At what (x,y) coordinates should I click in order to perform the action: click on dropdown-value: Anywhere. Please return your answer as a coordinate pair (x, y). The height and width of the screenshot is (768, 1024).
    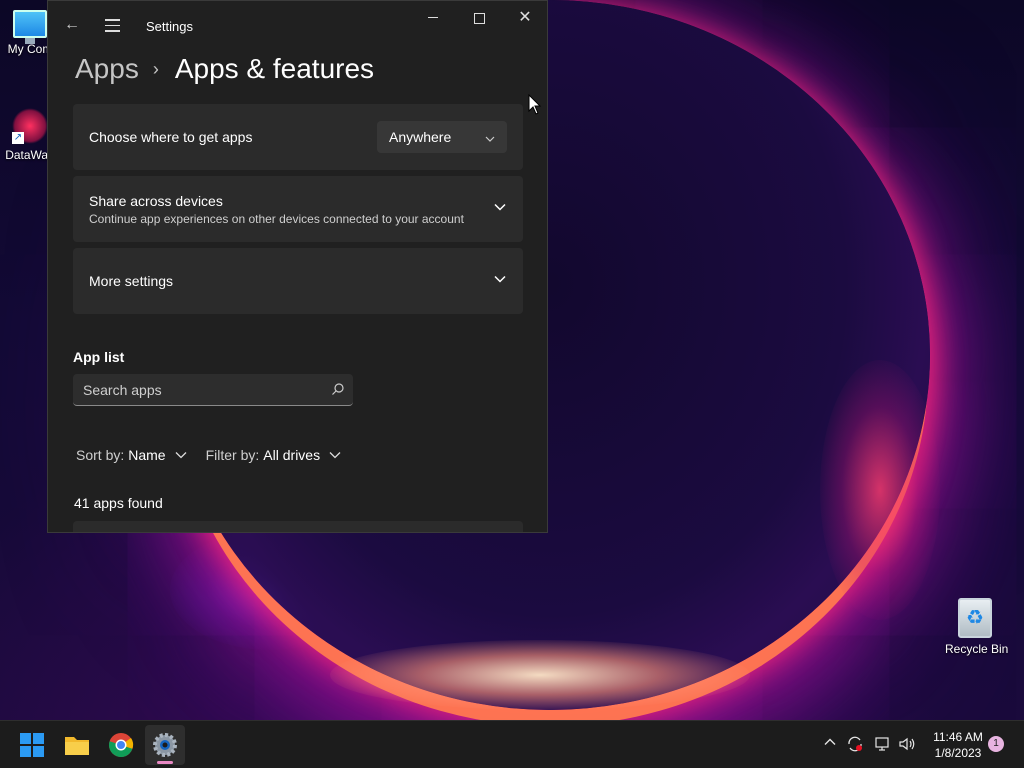
    Looking at the image, I should click on (420, 137).